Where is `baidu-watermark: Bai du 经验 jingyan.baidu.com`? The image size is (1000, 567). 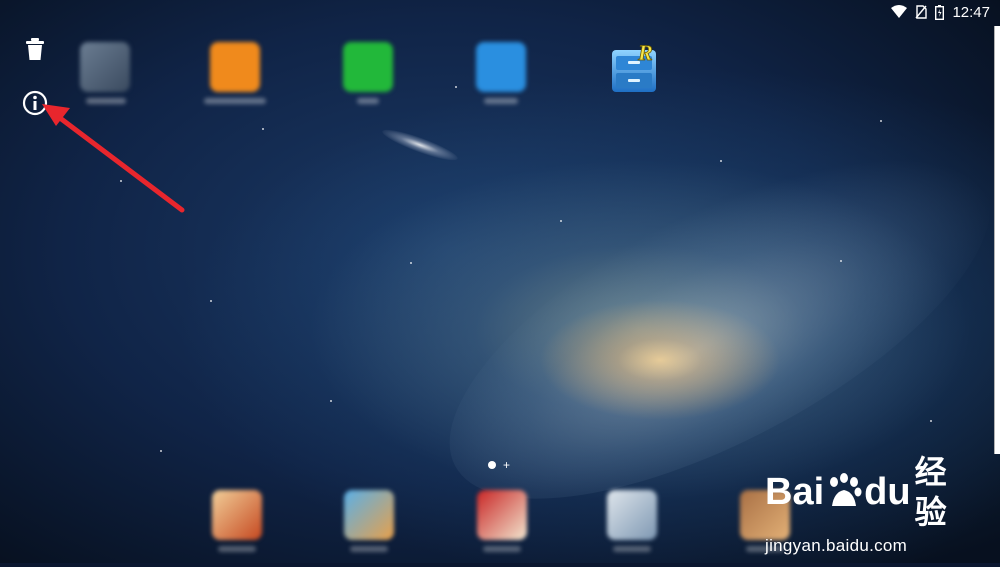
baidu-watermark: Bai du 经验 jingyan.baidu.com is located at coordinates (865, 503).